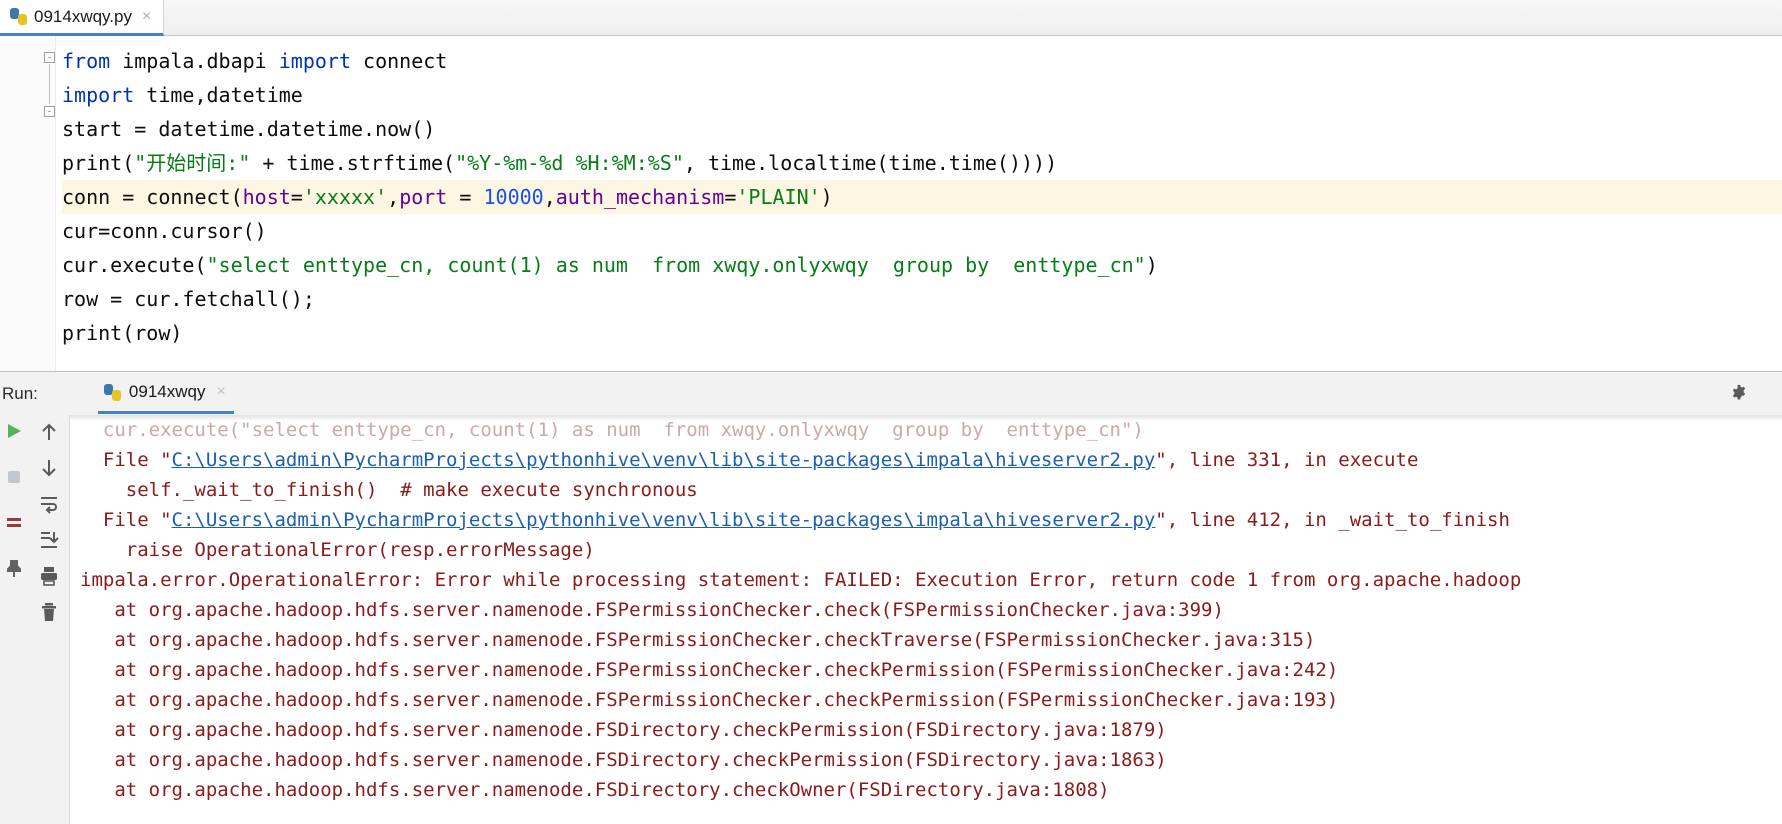 The image size is (1782, 824). What do you see at coordinates (353, 163) in the screenshot?
I see `code-token: + time.strftime(` at bounding box center [353, 163].